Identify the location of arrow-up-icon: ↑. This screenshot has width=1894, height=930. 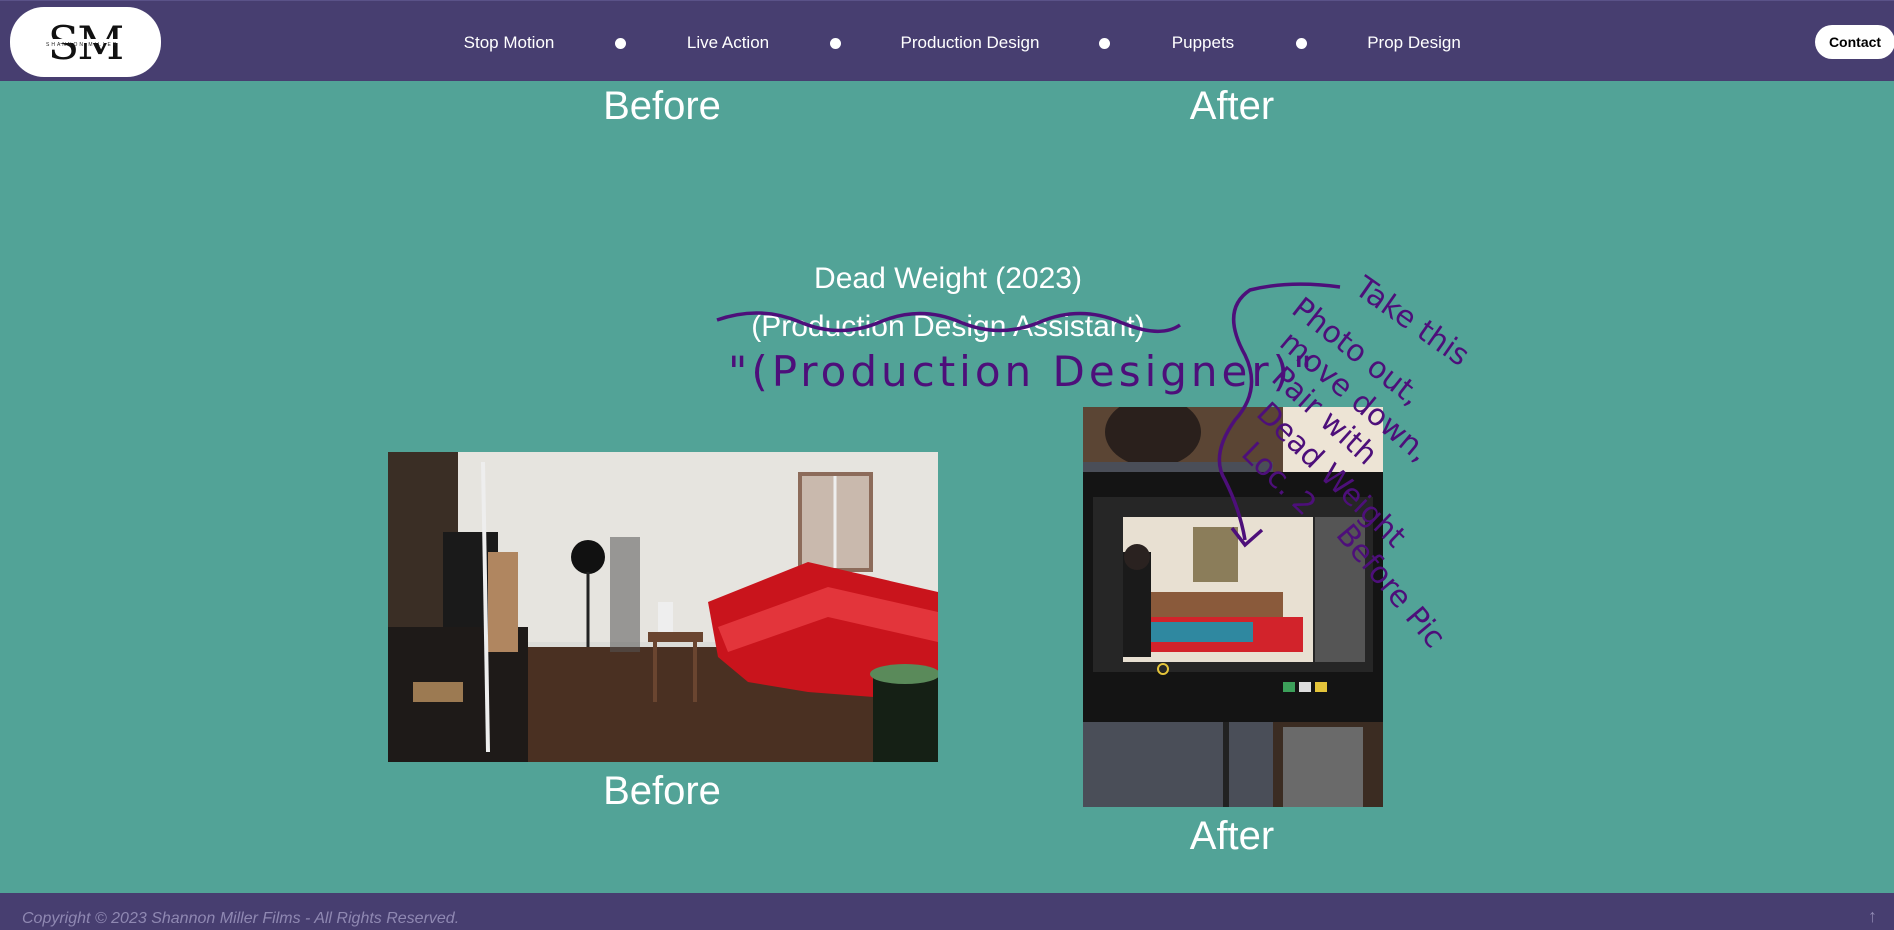
(1872, 916).